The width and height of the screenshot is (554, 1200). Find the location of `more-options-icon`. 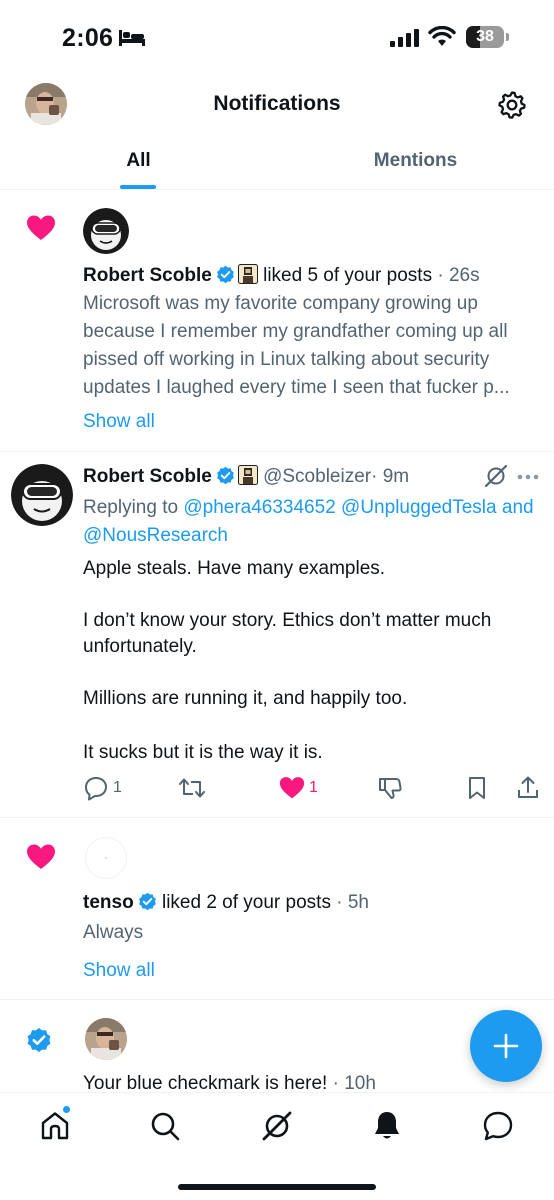

more-options-icon is located at coordinates (528, 477).